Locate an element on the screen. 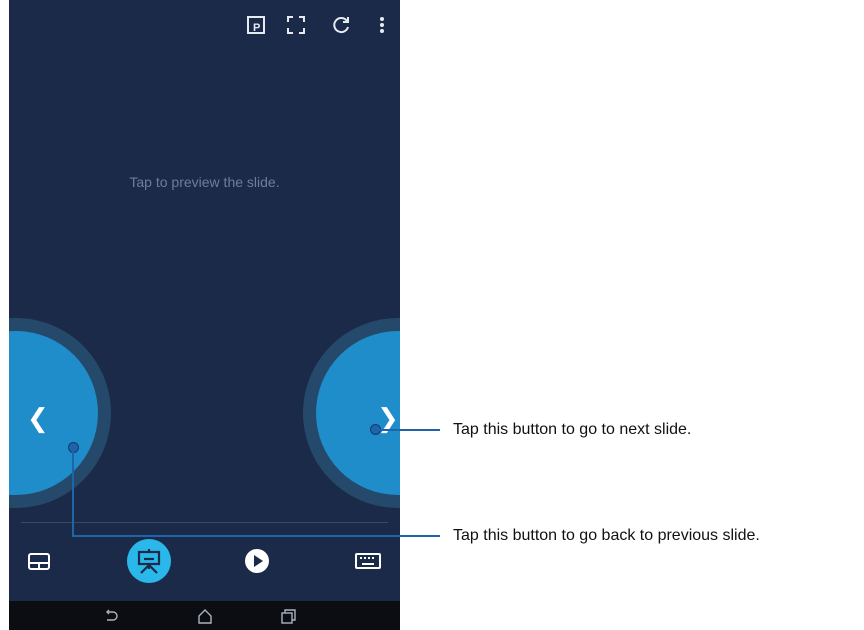 The image size is (864, 630). next-callout-line is located at coordinates (407, 430).